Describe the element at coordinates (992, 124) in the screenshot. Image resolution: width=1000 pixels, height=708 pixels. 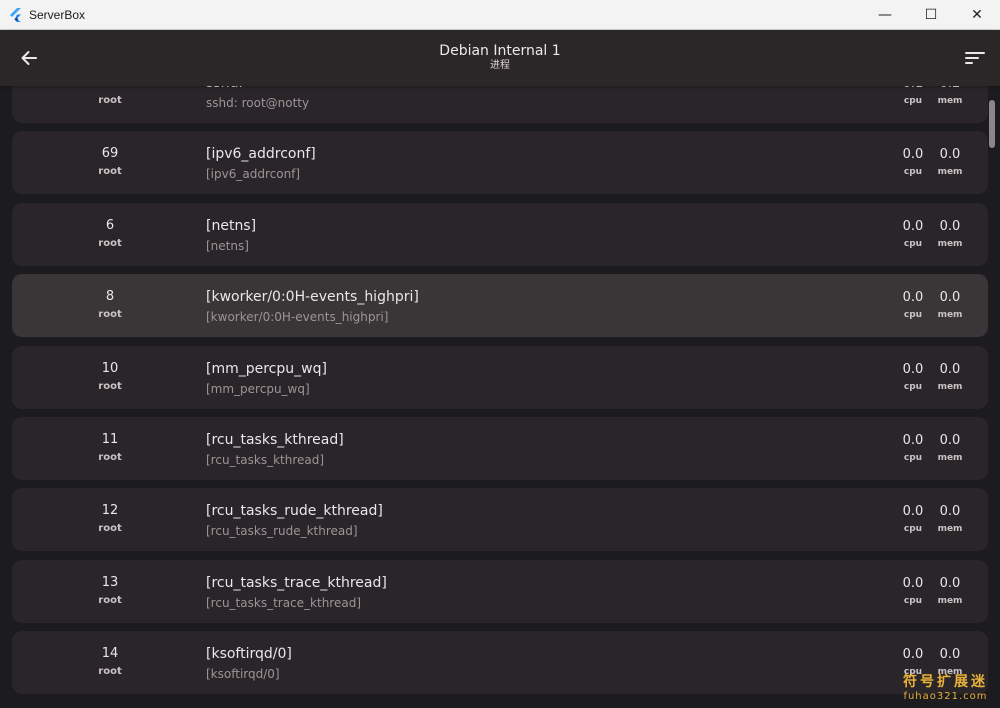
I see `scrollbar-thumb` at that location.